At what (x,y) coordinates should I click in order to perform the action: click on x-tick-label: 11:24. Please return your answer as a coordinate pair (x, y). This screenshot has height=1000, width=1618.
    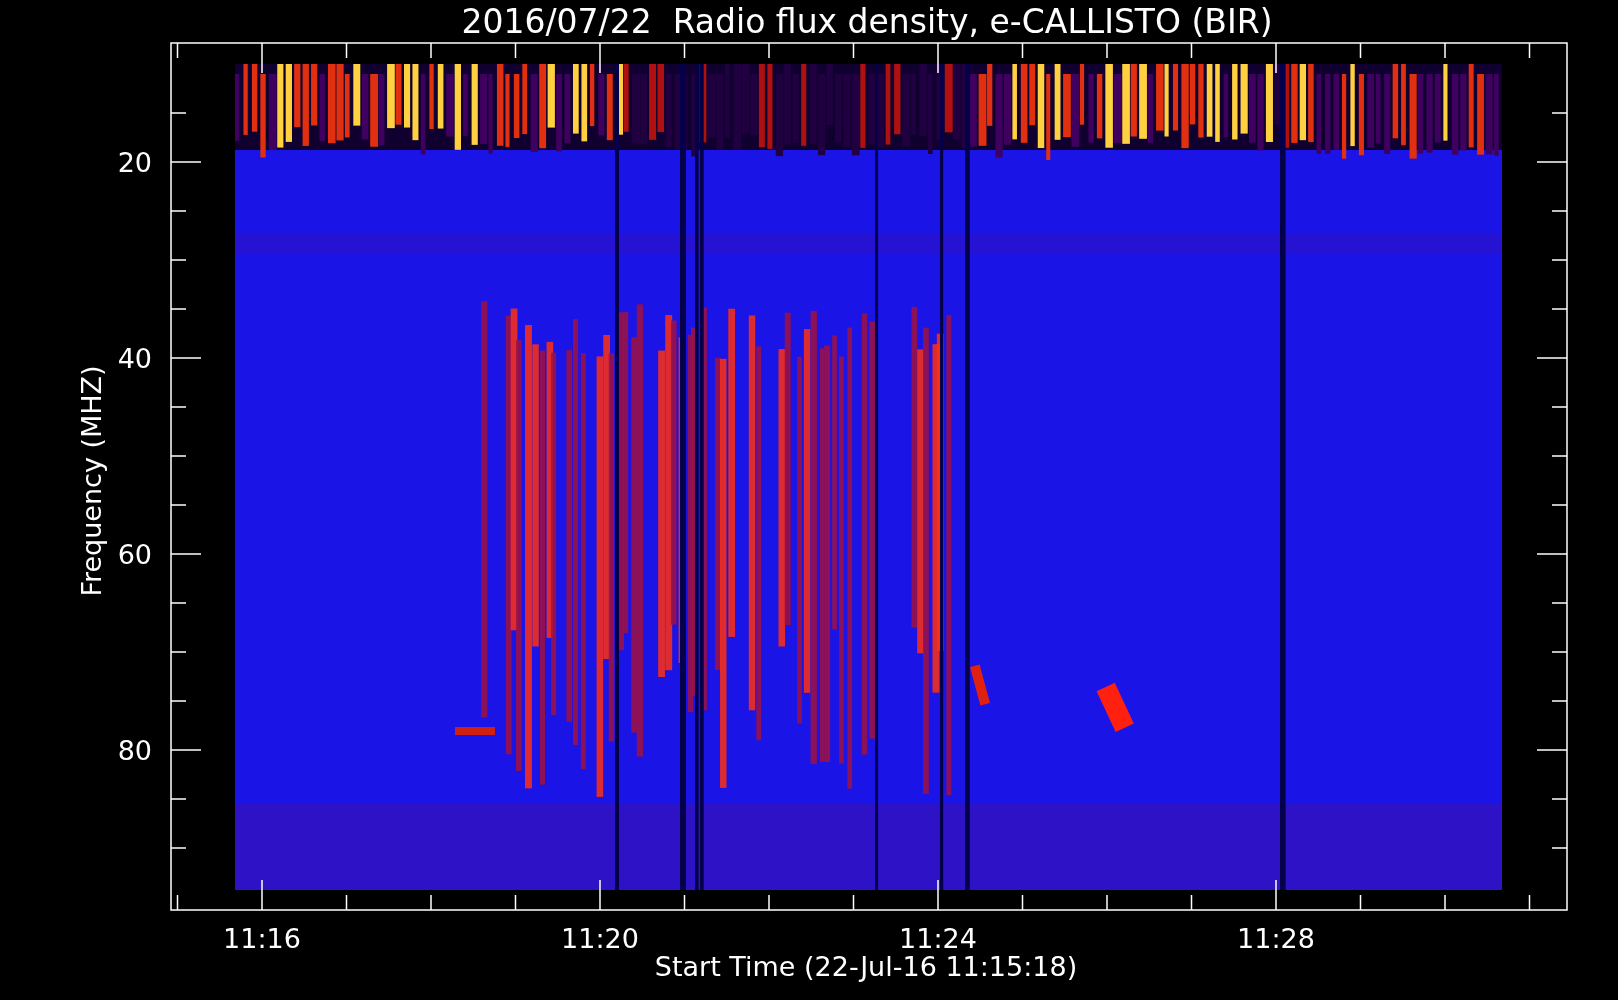
    Looking at the image, I should click on (938, 938).